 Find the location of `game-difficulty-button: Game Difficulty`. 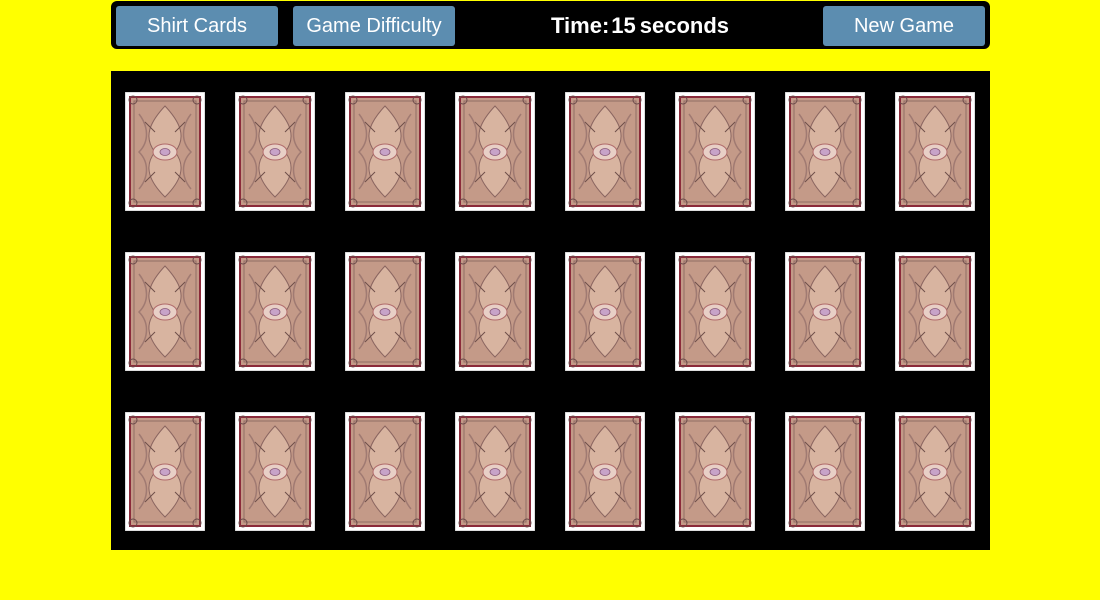

game-difficulty-button: Game Difficulty is located at coordinates (374, 26).